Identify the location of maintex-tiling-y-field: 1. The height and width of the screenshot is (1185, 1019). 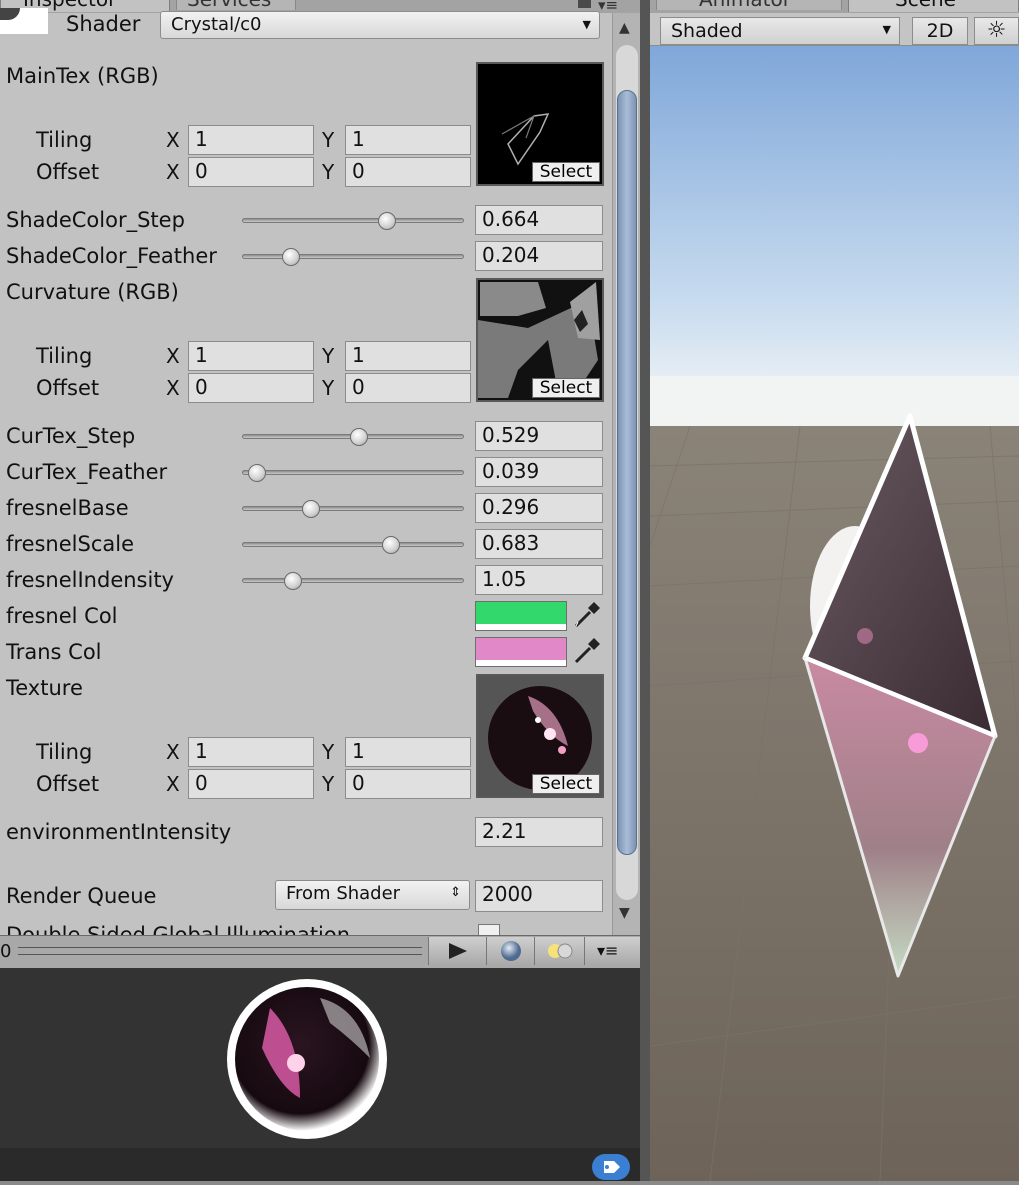
(408, 140).